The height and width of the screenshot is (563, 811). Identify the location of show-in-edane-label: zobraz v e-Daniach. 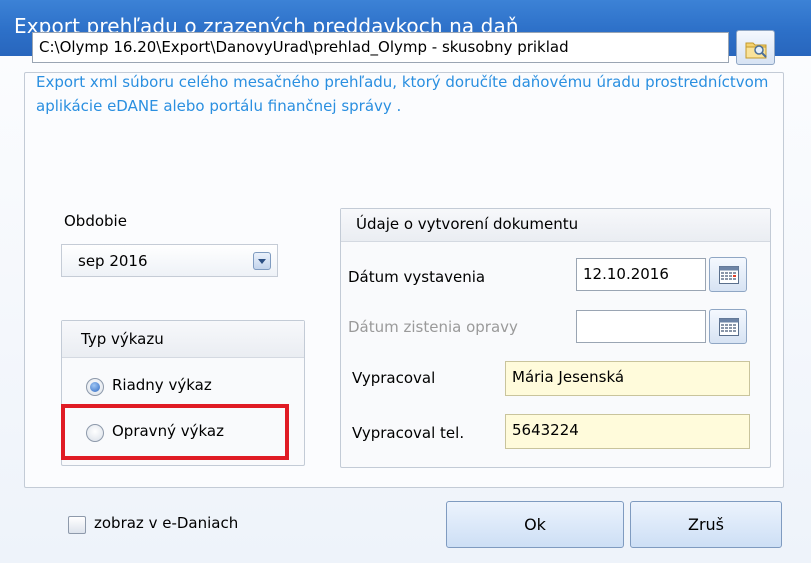
(166, 523).